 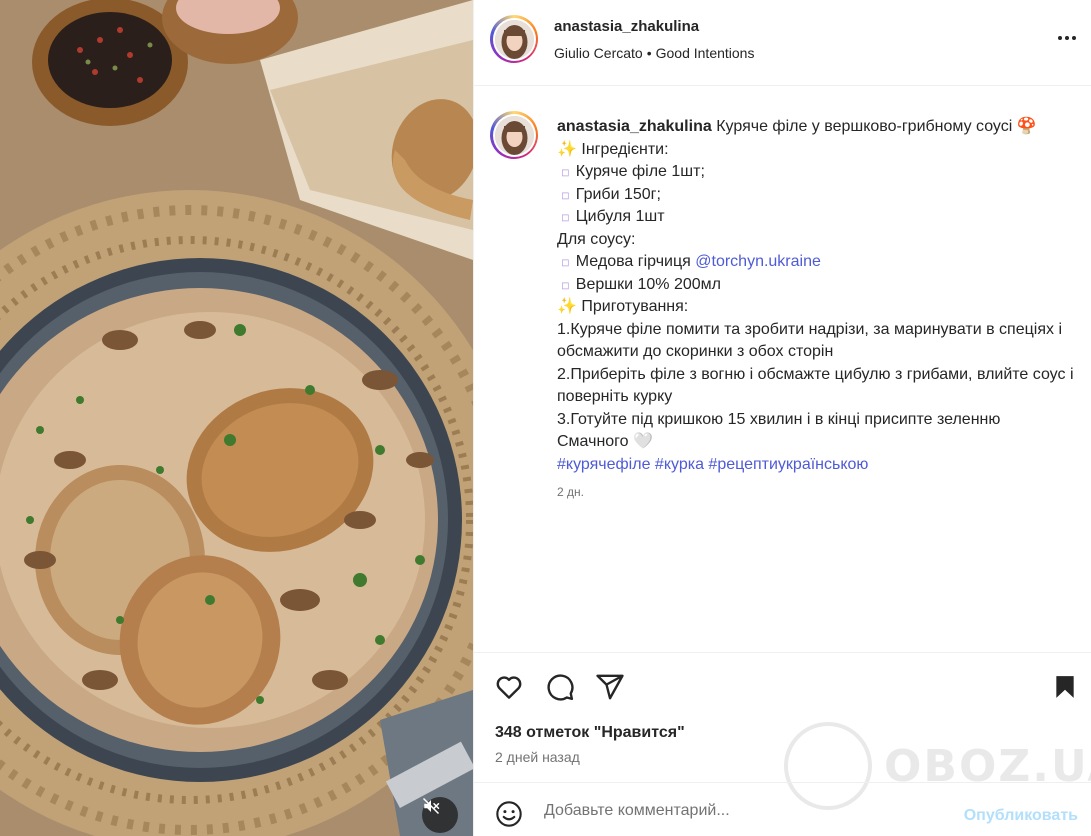 I want to click on mute-button, so click(x=440, y=815).